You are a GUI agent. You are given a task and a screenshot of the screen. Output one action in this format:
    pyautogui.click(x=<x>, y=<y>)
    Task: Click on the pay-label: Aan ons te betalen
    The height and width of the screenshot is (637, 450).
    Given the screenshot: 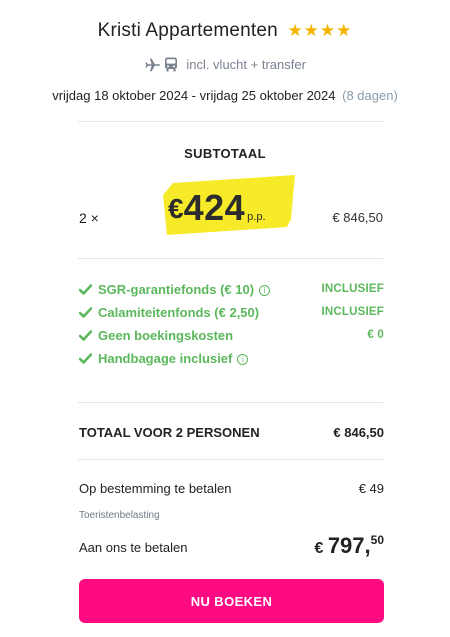 What is the action you would take?
    pyautogui.click(x=133, y=547)
    